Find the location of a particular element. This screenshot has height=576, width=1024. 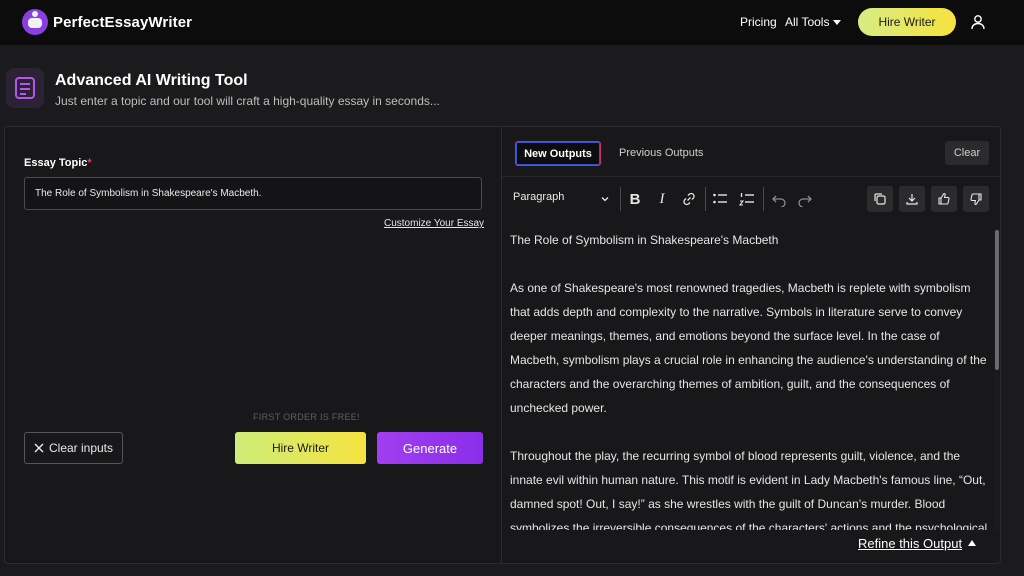

copy-button is located at coordinates (880, 199).